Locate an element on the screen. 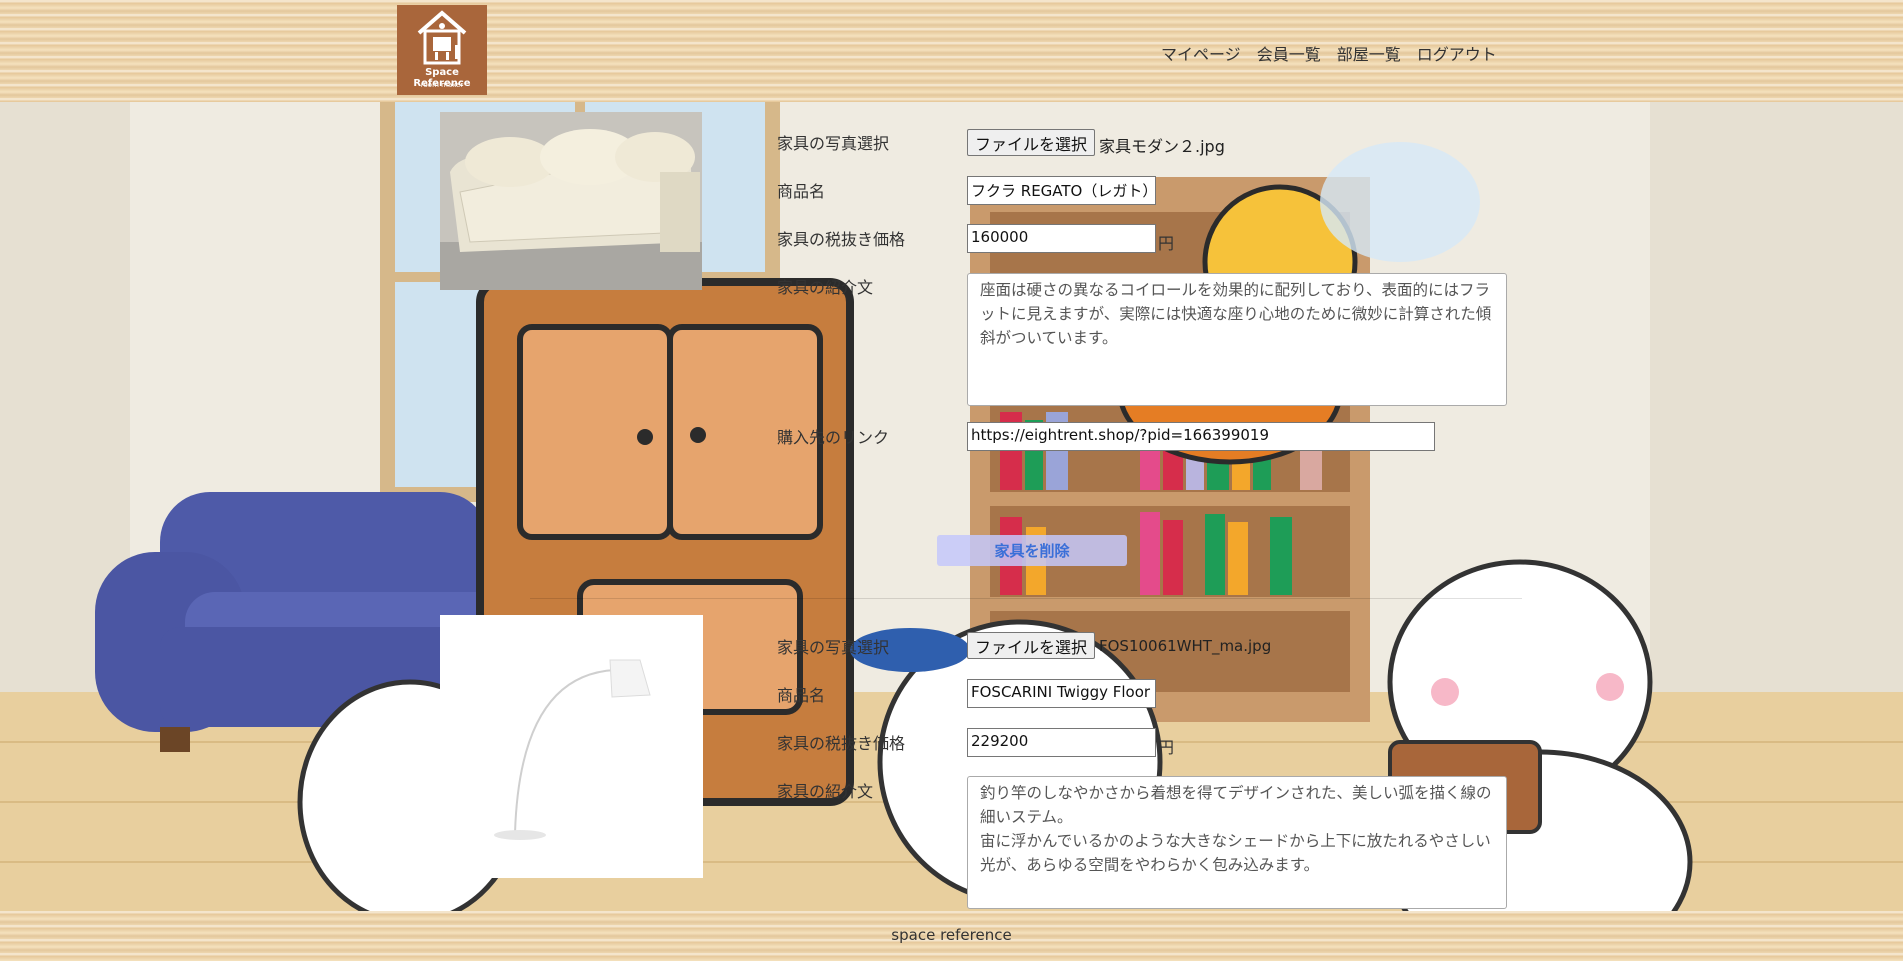 The width and height of the screenshot is (1903, 961). nav-member-list: 会員一覧 is located at coordinates (1289, 53).